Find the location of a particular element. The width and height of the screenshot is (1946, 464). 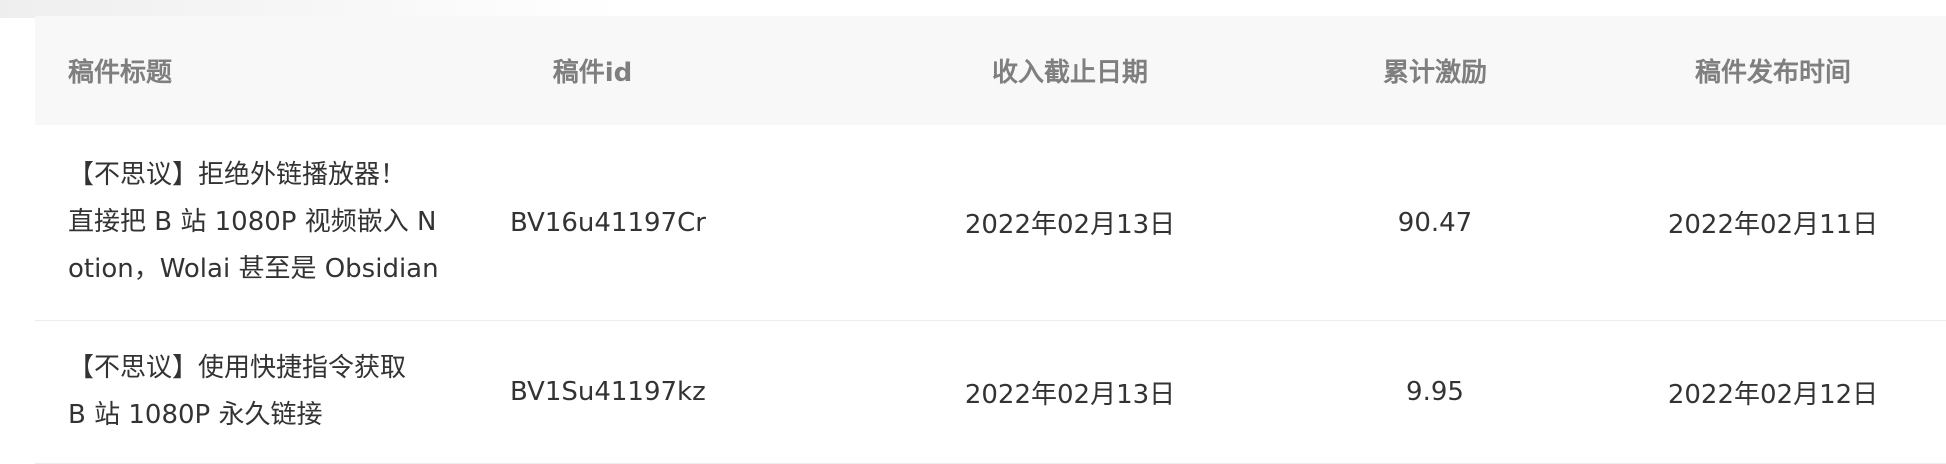

title-line: B 站 1080P 永久链接 is located at coordinates (195, 415).